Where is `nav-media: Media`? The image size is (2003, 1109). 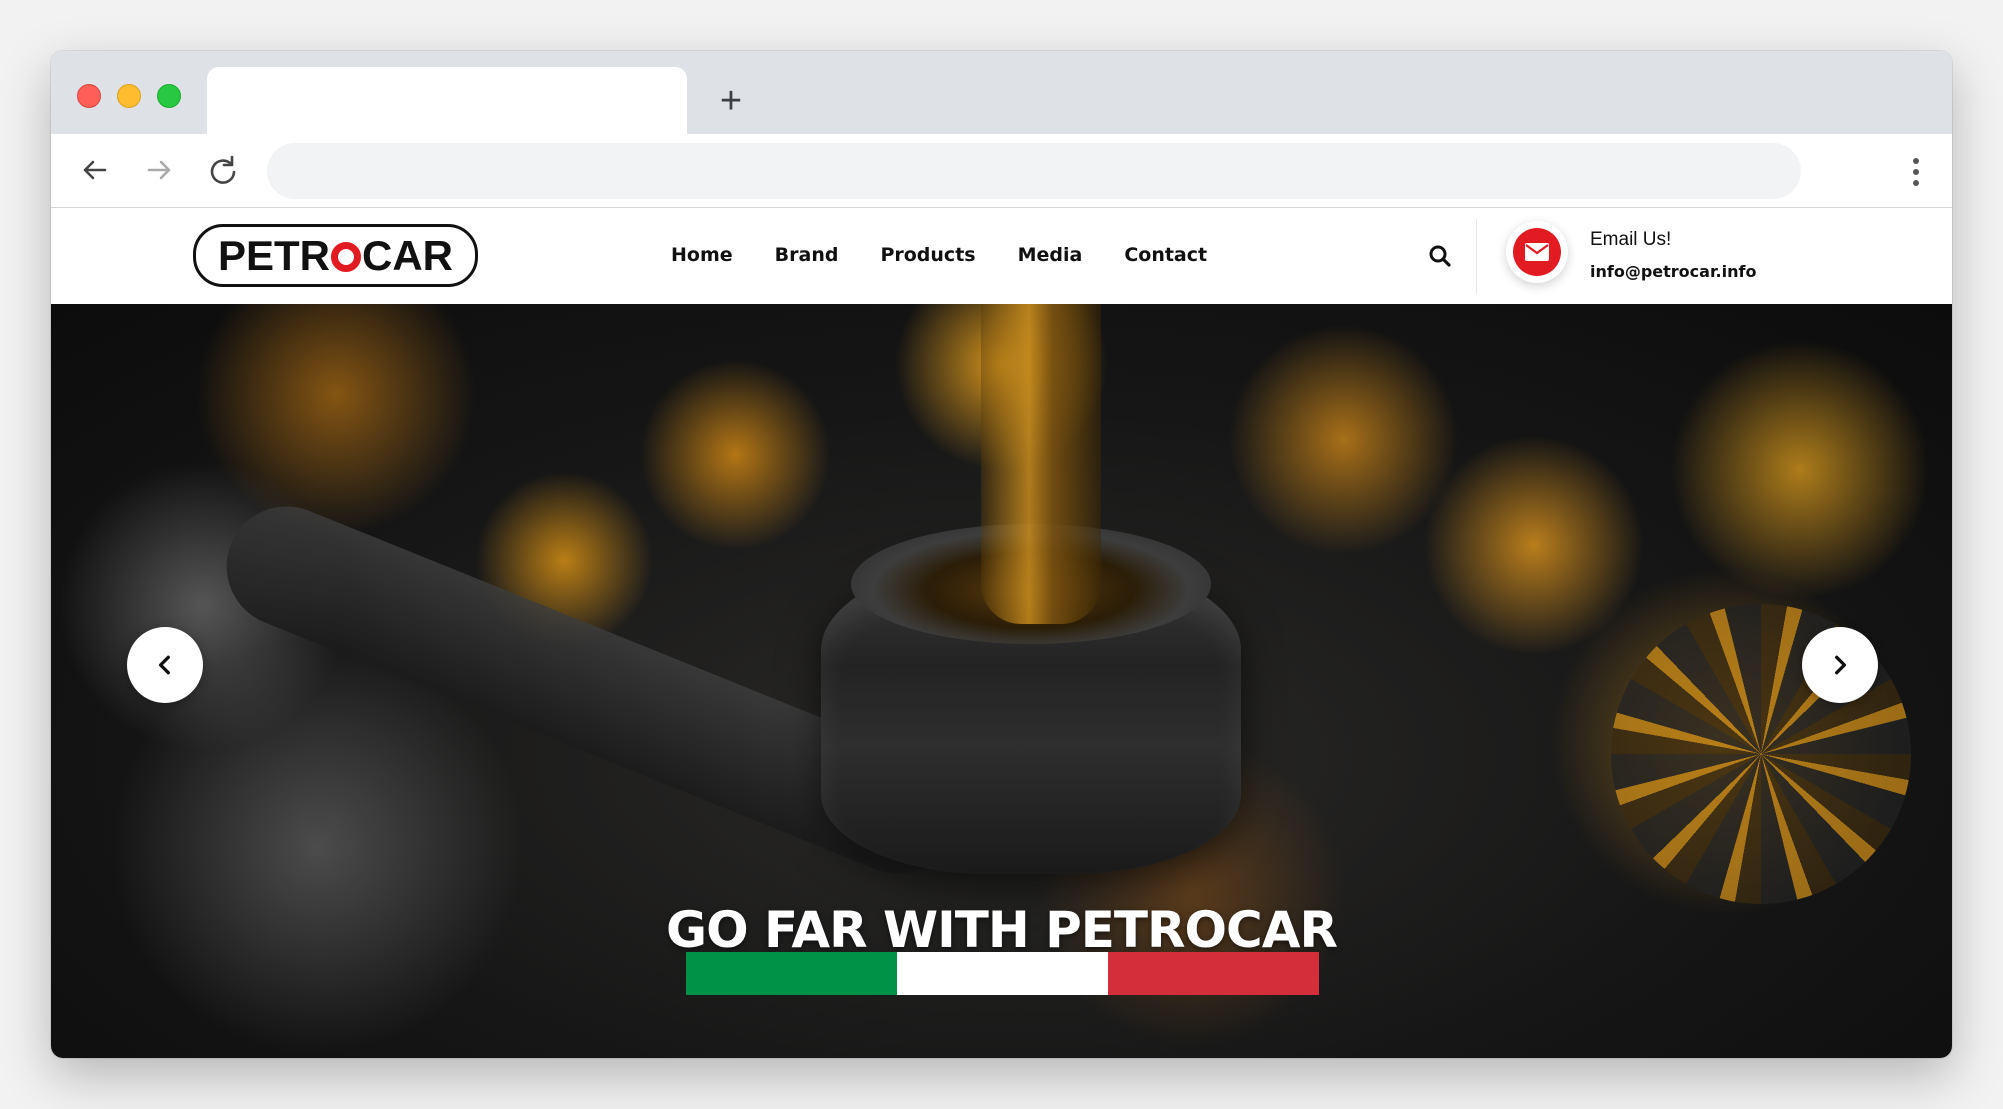
nav-media: Media is located at coordinates (1050, 255).